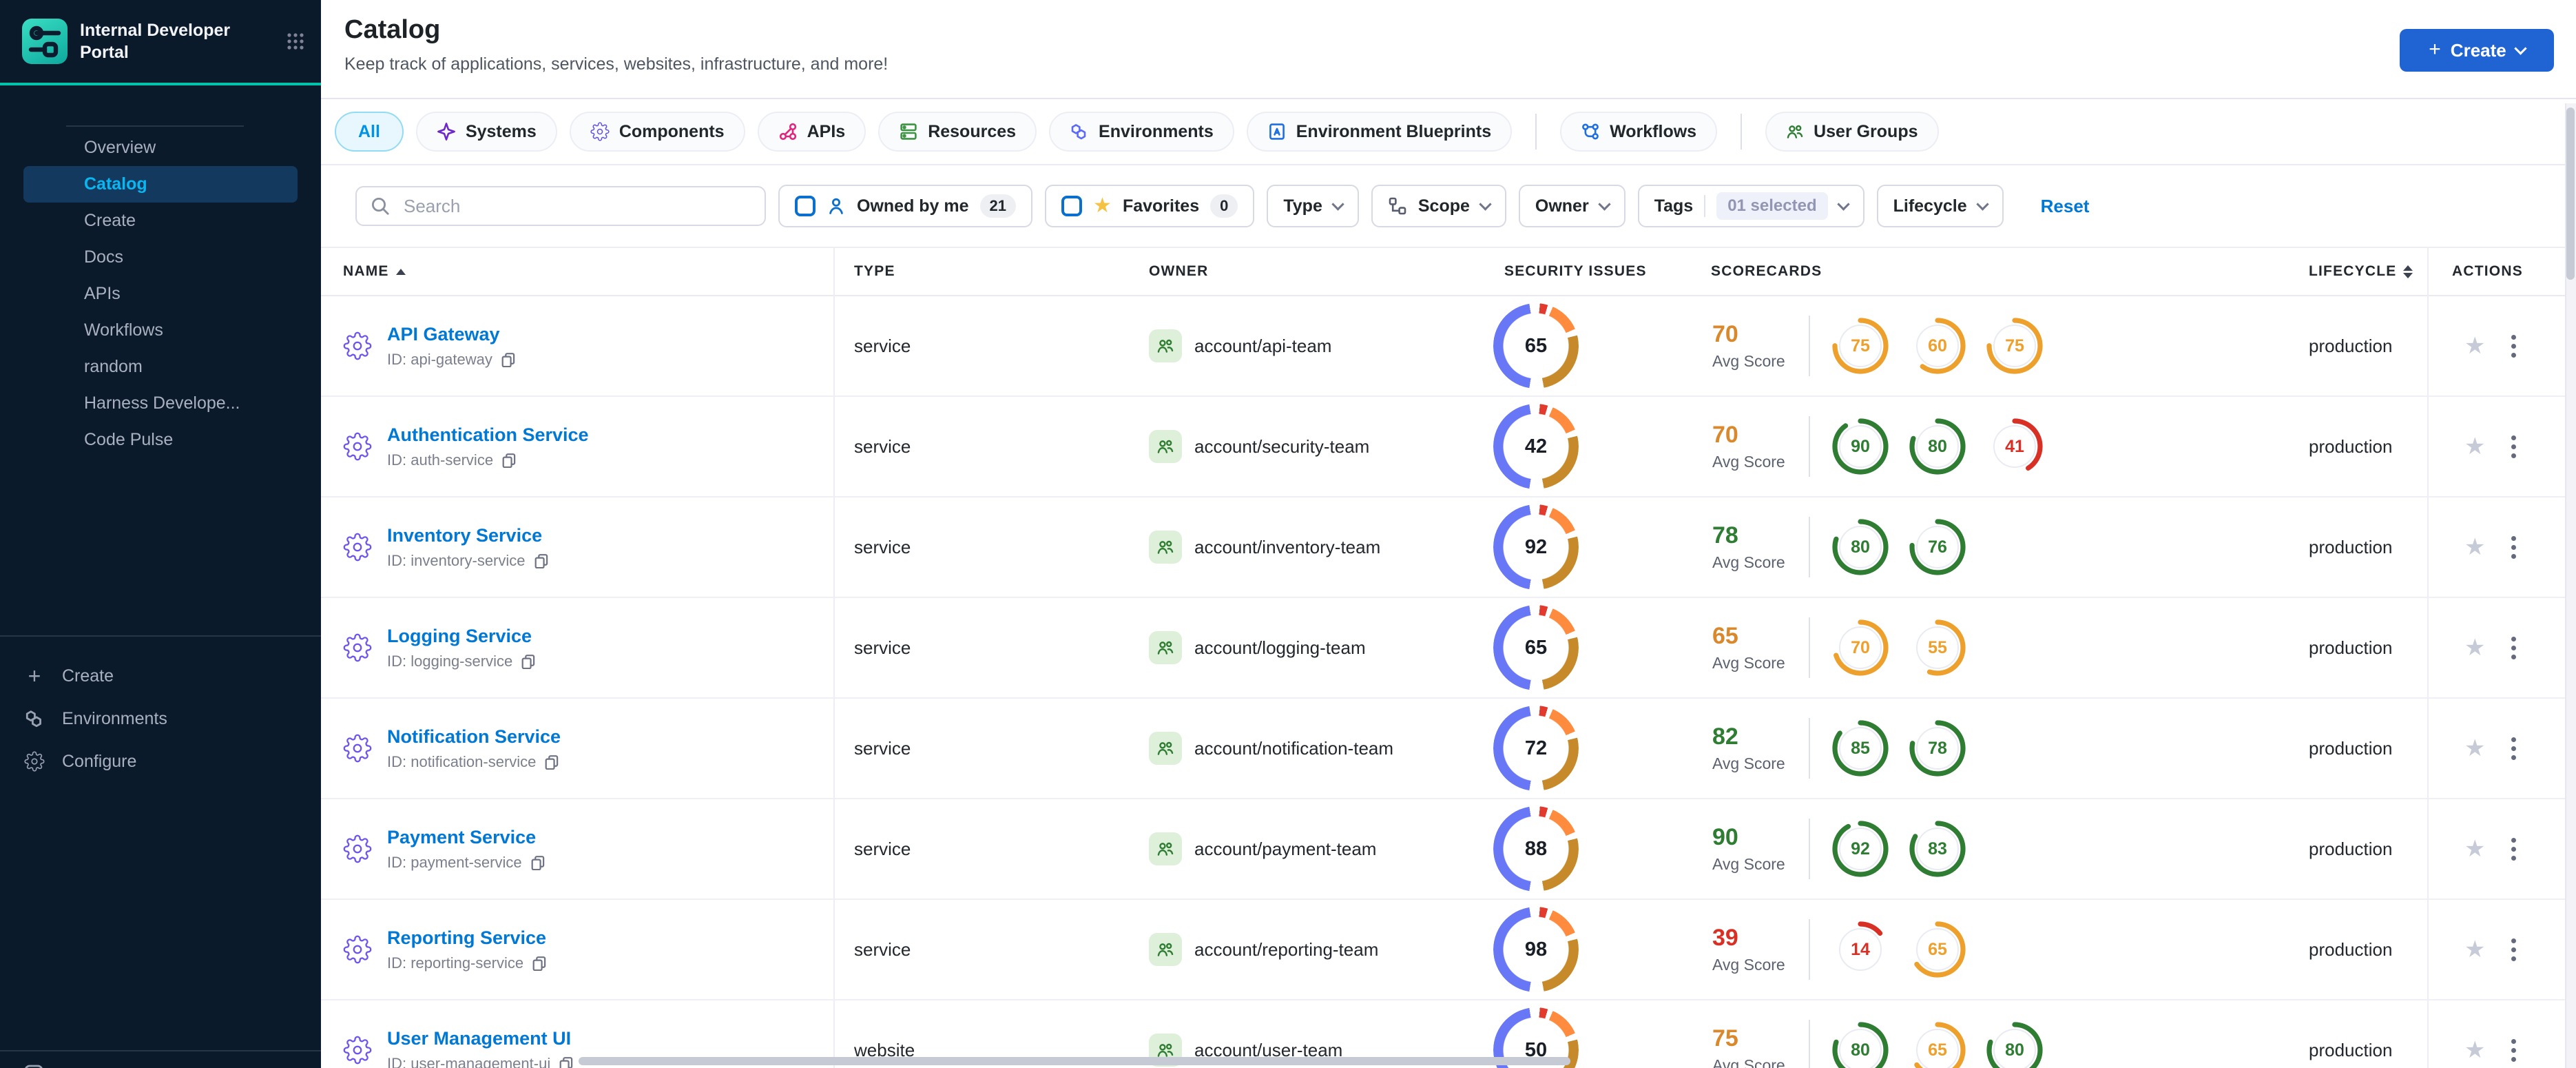 The height and width of the screenshot is (1068, 2576). Describe the element at coordinates (1074, 1061) in the screenshot. I see `horizontal-scrollbar-thumb` at that location.